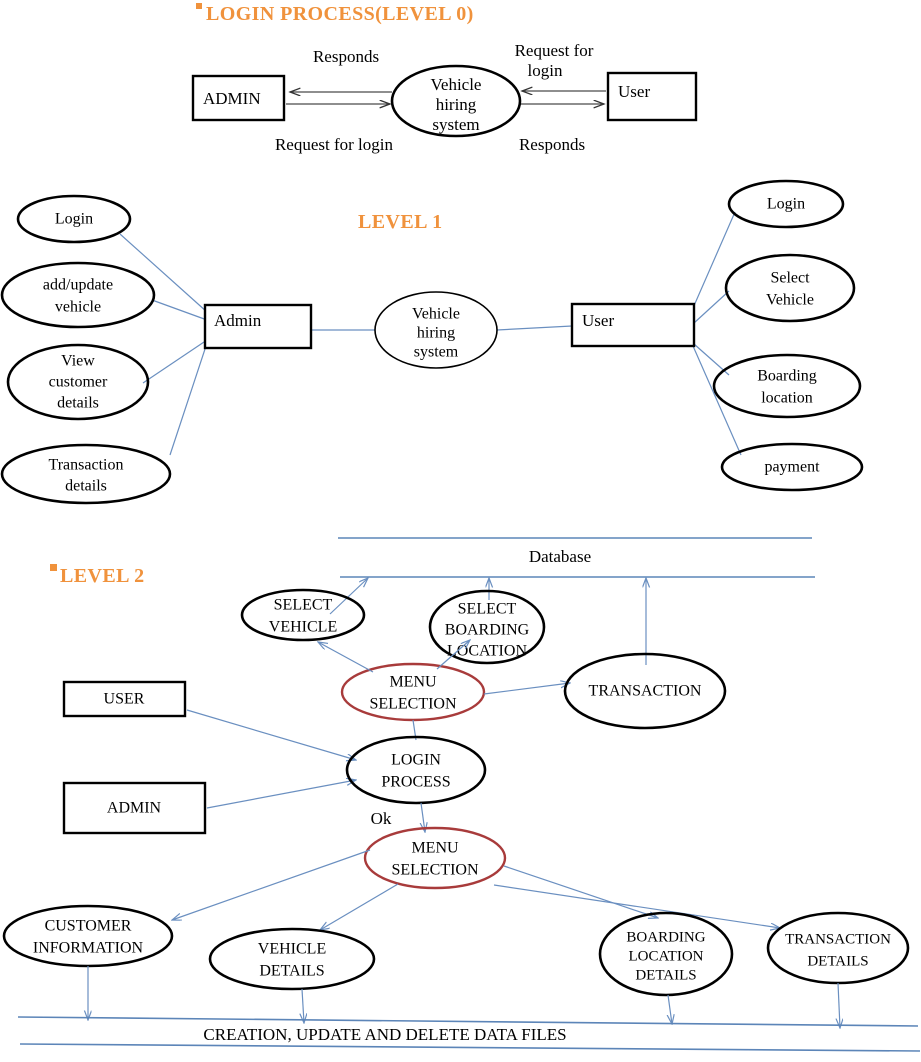 The image size is (921, 1062). I want to click on level2-boarding-details-line1: BOARDING, so click(665, 937).